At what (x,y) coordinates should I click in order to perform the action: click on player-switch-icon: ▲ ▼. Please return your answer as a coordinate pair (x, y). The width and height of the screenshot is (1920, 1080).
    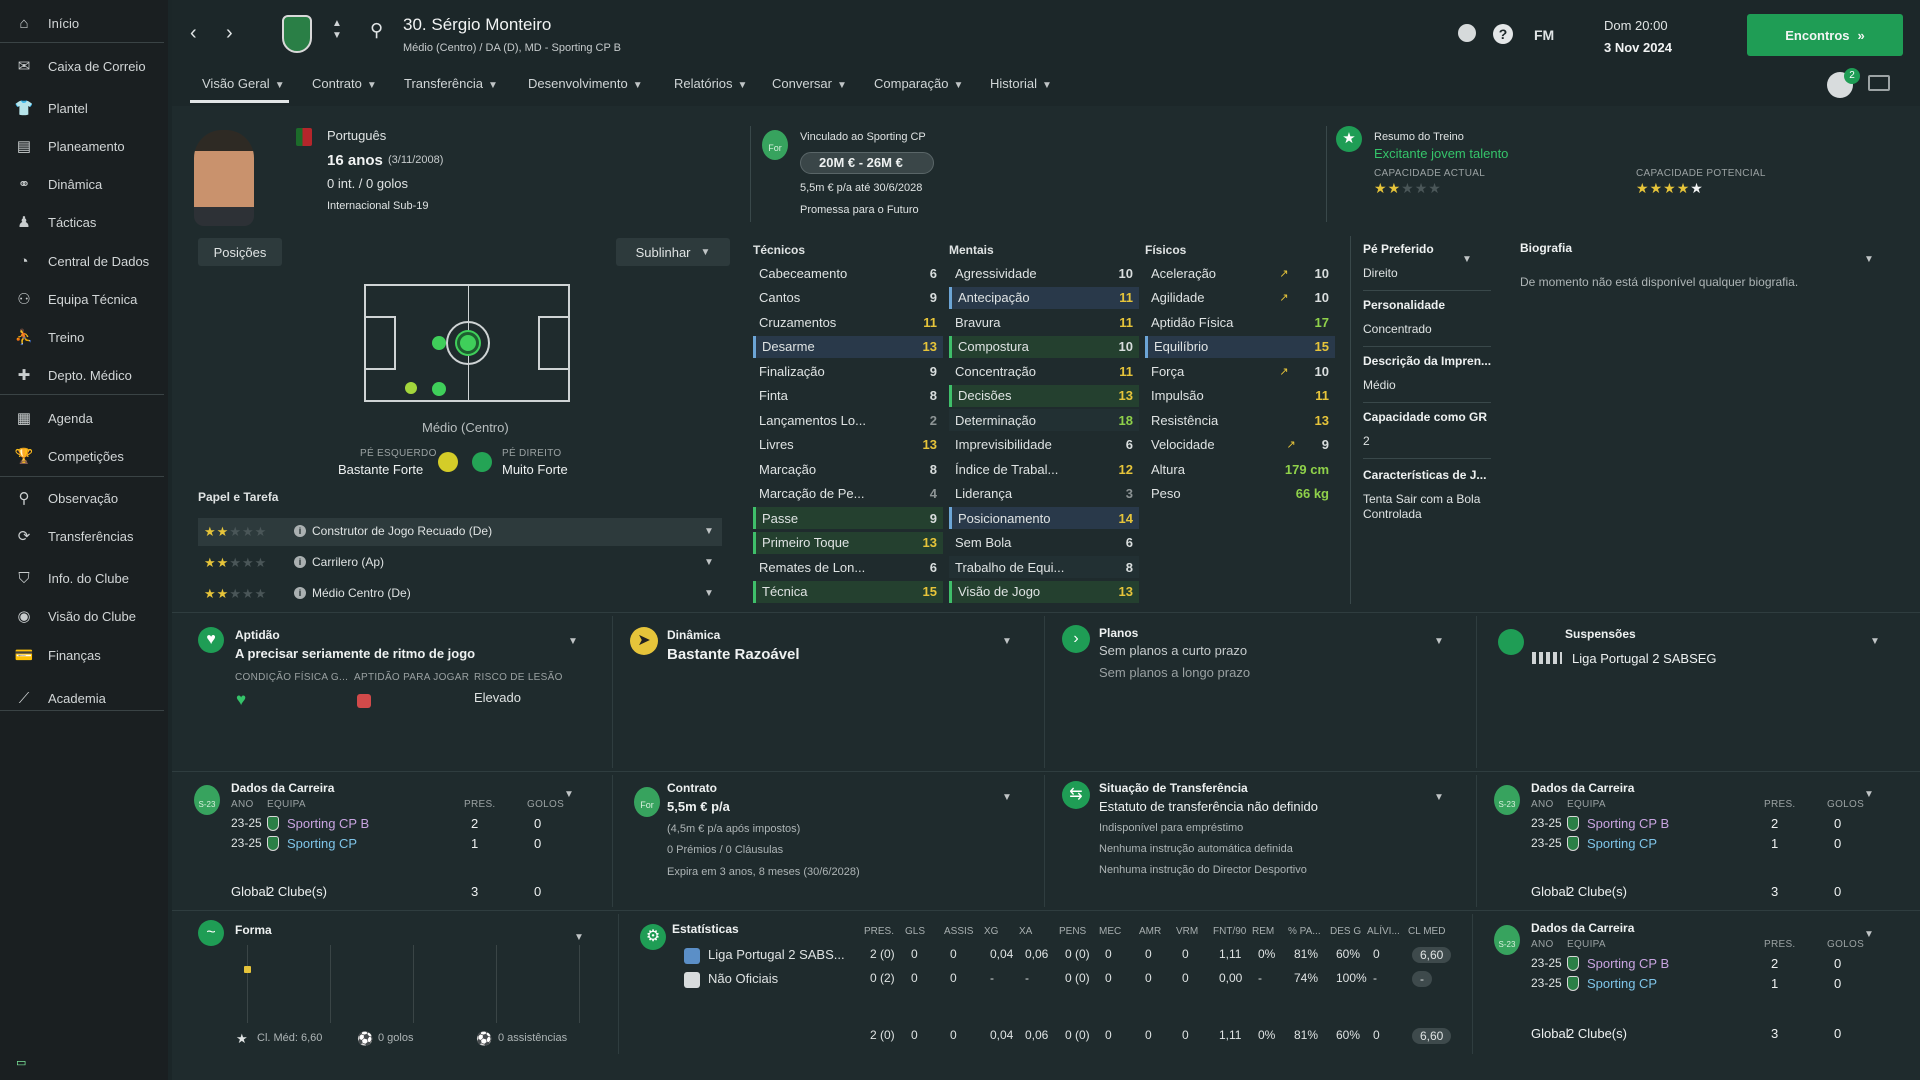
    Looking at the image, I should click on (337, 30).